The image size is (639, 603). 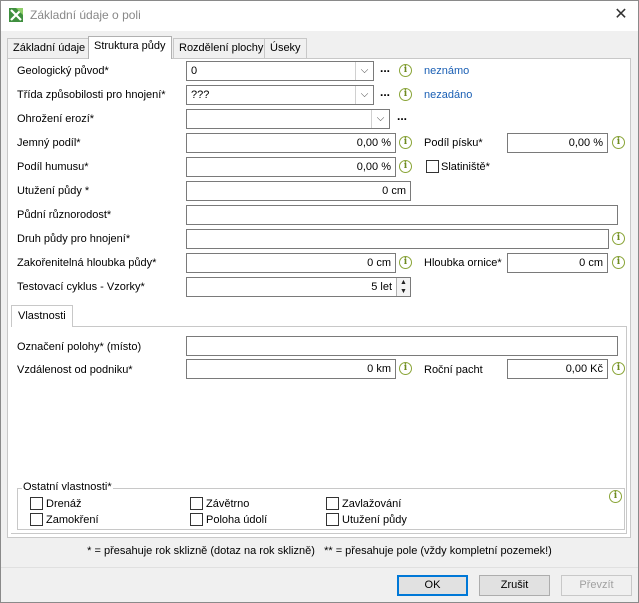 What do you see at coordinates (36, 503) in the screenshot?
I see `drenaz-checkbox` at bounding box center [36, 503].